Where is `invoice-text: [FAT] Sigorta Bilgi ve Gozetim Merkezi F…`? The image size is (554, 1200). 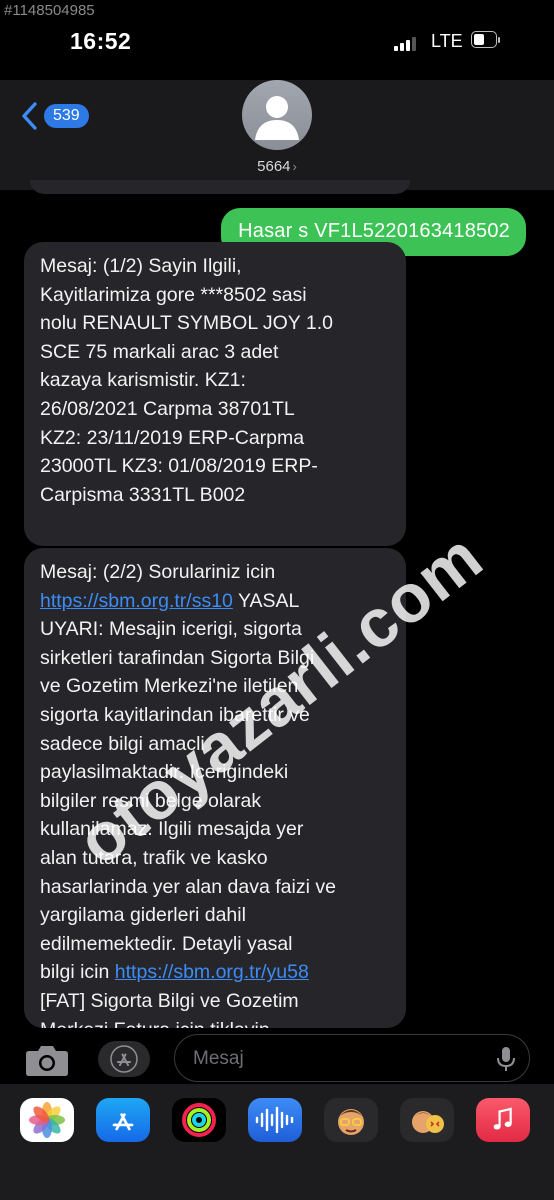 invoice-text: [FAT] Sigorta Bilgi ve Gozetim Merkezi F… is located at coordinates (169, 1008).